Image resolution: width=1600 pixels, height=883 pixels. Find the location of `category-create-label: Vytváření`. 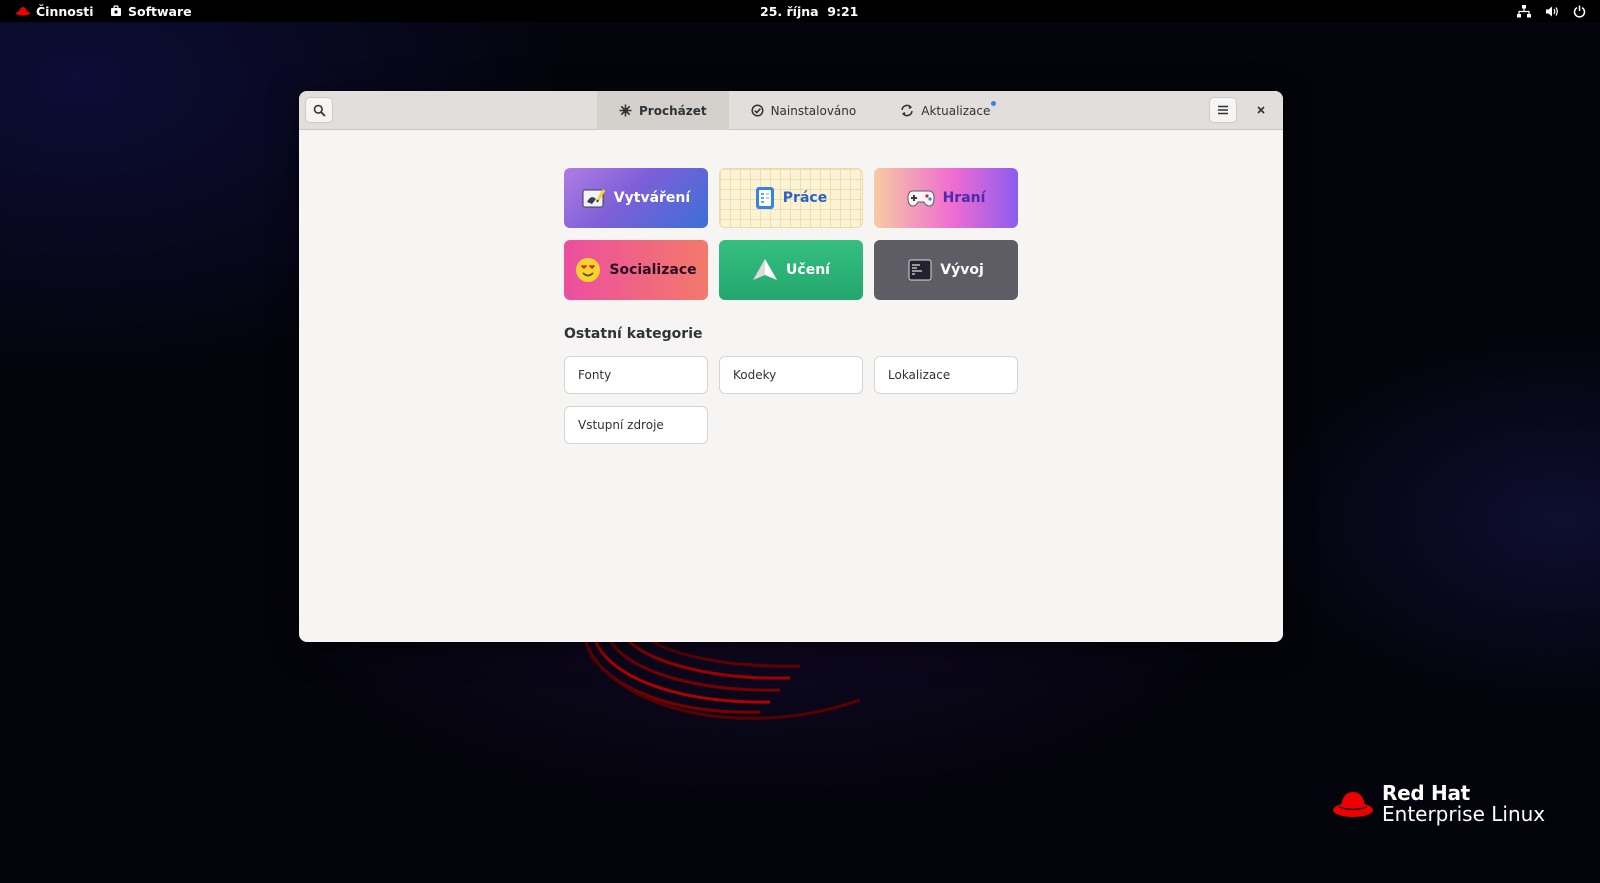

category-create-label: Vytváření is located at coordinates (652, 198).